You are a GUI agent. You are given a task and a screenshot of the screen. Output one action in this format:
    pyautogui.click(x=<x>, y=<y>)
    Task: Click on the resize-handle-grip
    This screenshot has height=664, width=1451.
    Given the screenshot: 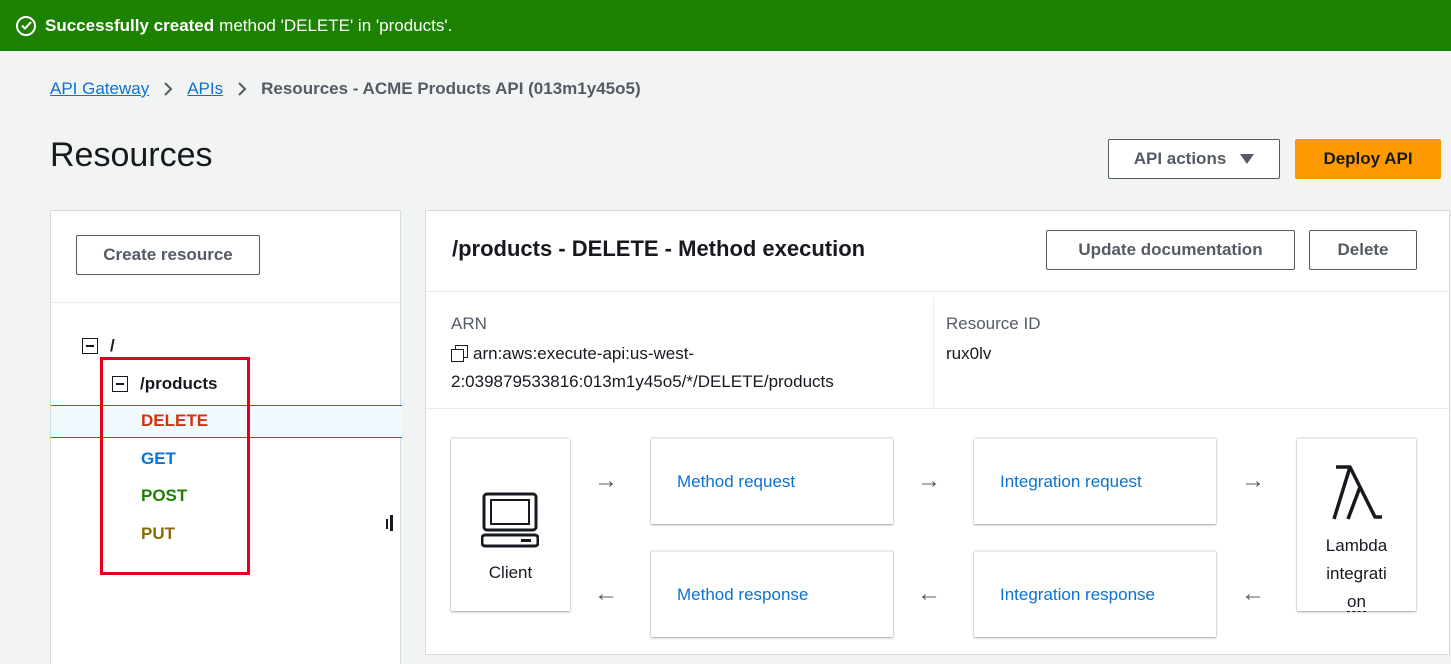 What is the action you would take?
    pyautogui.click(x=387, y=524)
    